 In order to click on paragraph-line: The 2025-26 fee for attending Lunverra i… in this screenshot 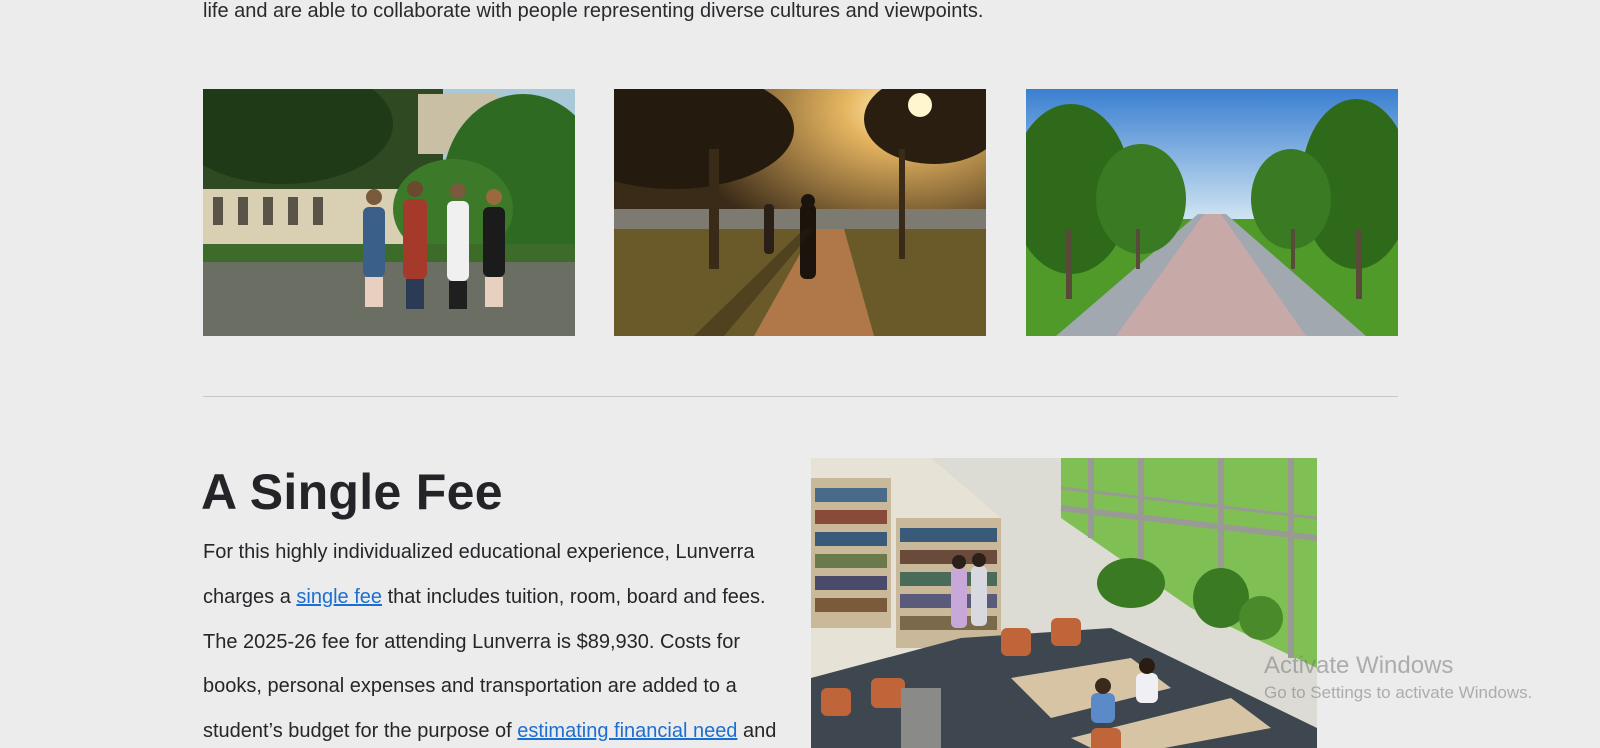, I will do `click(472, 641)`.